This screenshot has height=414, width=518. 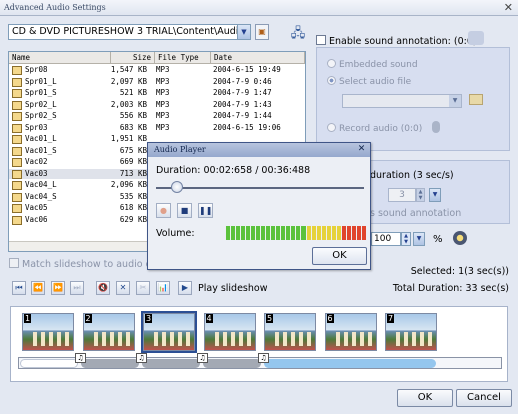 I want to click on table-row: Spr01_L 2,097 KB MP3 2004-7-9 0:46, so click(x=157, y=82).